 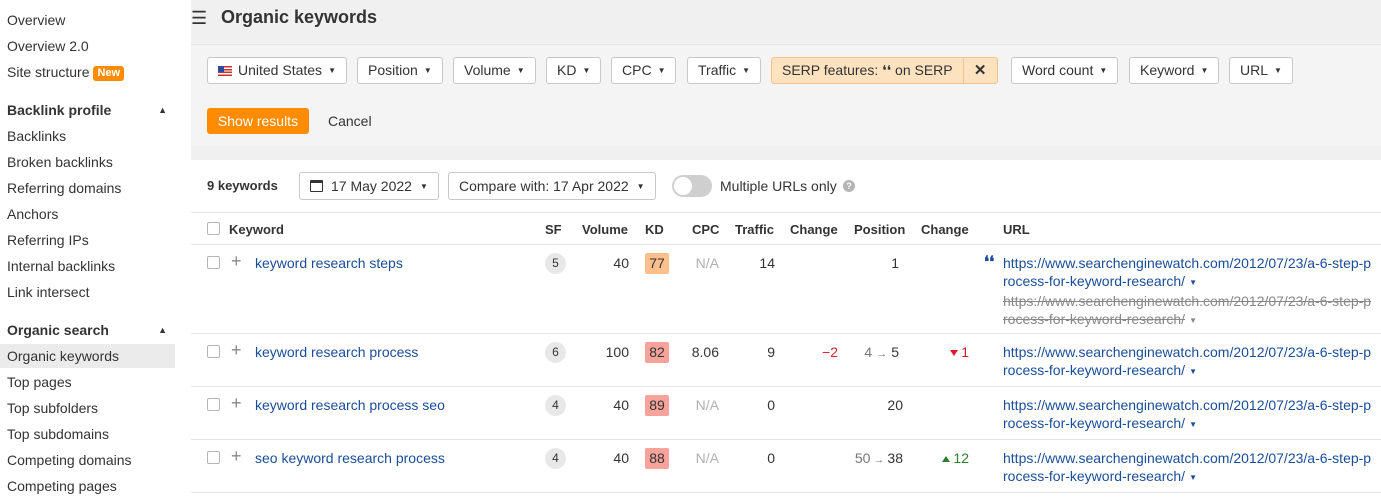 I want to click on country-filter: United States ▼, so click(x=277, y=70).